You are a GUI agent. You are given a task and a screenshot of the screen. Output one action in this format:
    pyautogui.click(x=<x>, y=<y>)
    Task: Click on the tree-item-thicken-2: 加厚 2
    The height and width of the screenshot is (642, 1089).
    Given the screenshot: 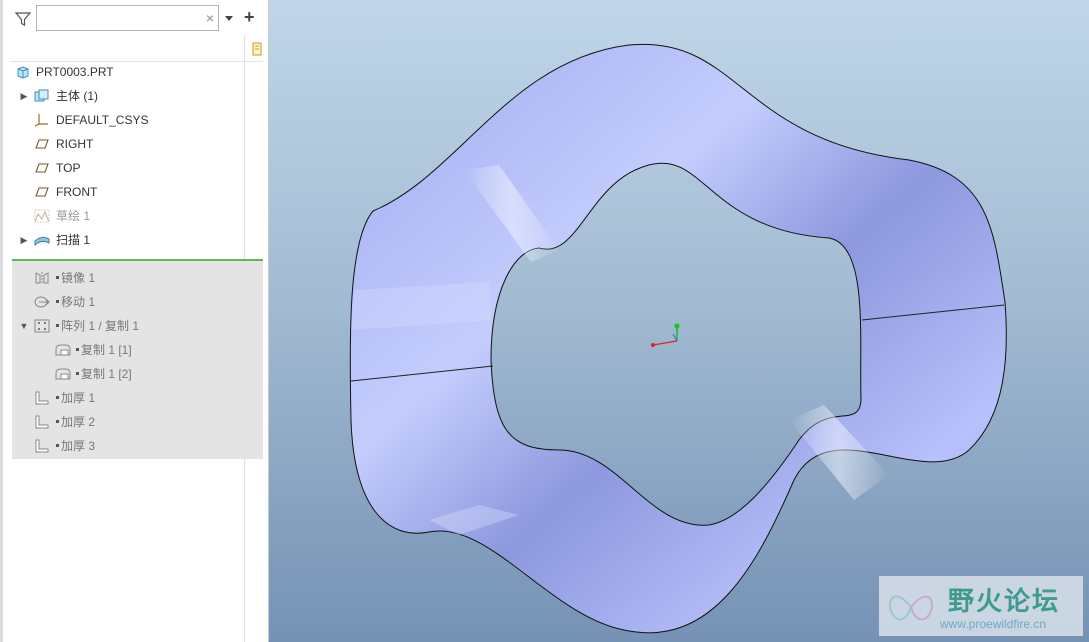 What is the action you would take?
    pyautogui.click(x=131, y=422)
    